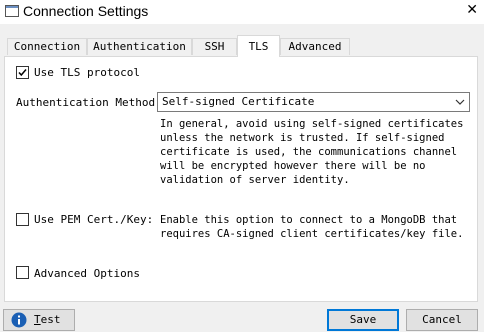 This screenshot has width=484, height=332. What do you see at coordinates (87, 72) in the screenshot?
I see `use-tls-label: Use TLS protocol` at bounding box center [87, 72].